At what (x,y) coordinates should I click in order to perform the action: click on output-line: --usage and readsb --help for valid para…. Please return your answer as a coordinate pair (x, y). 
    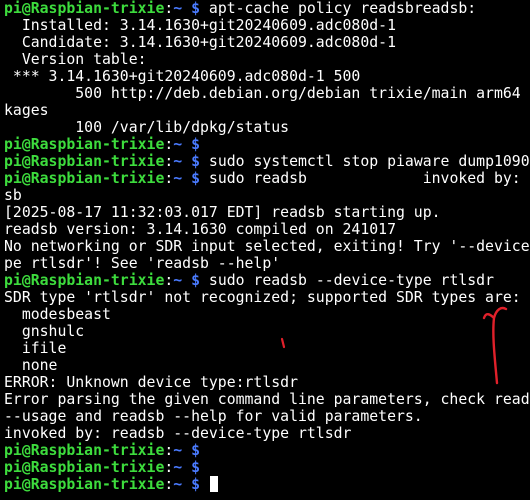
    Looking at the image, I should click on (213, 416).